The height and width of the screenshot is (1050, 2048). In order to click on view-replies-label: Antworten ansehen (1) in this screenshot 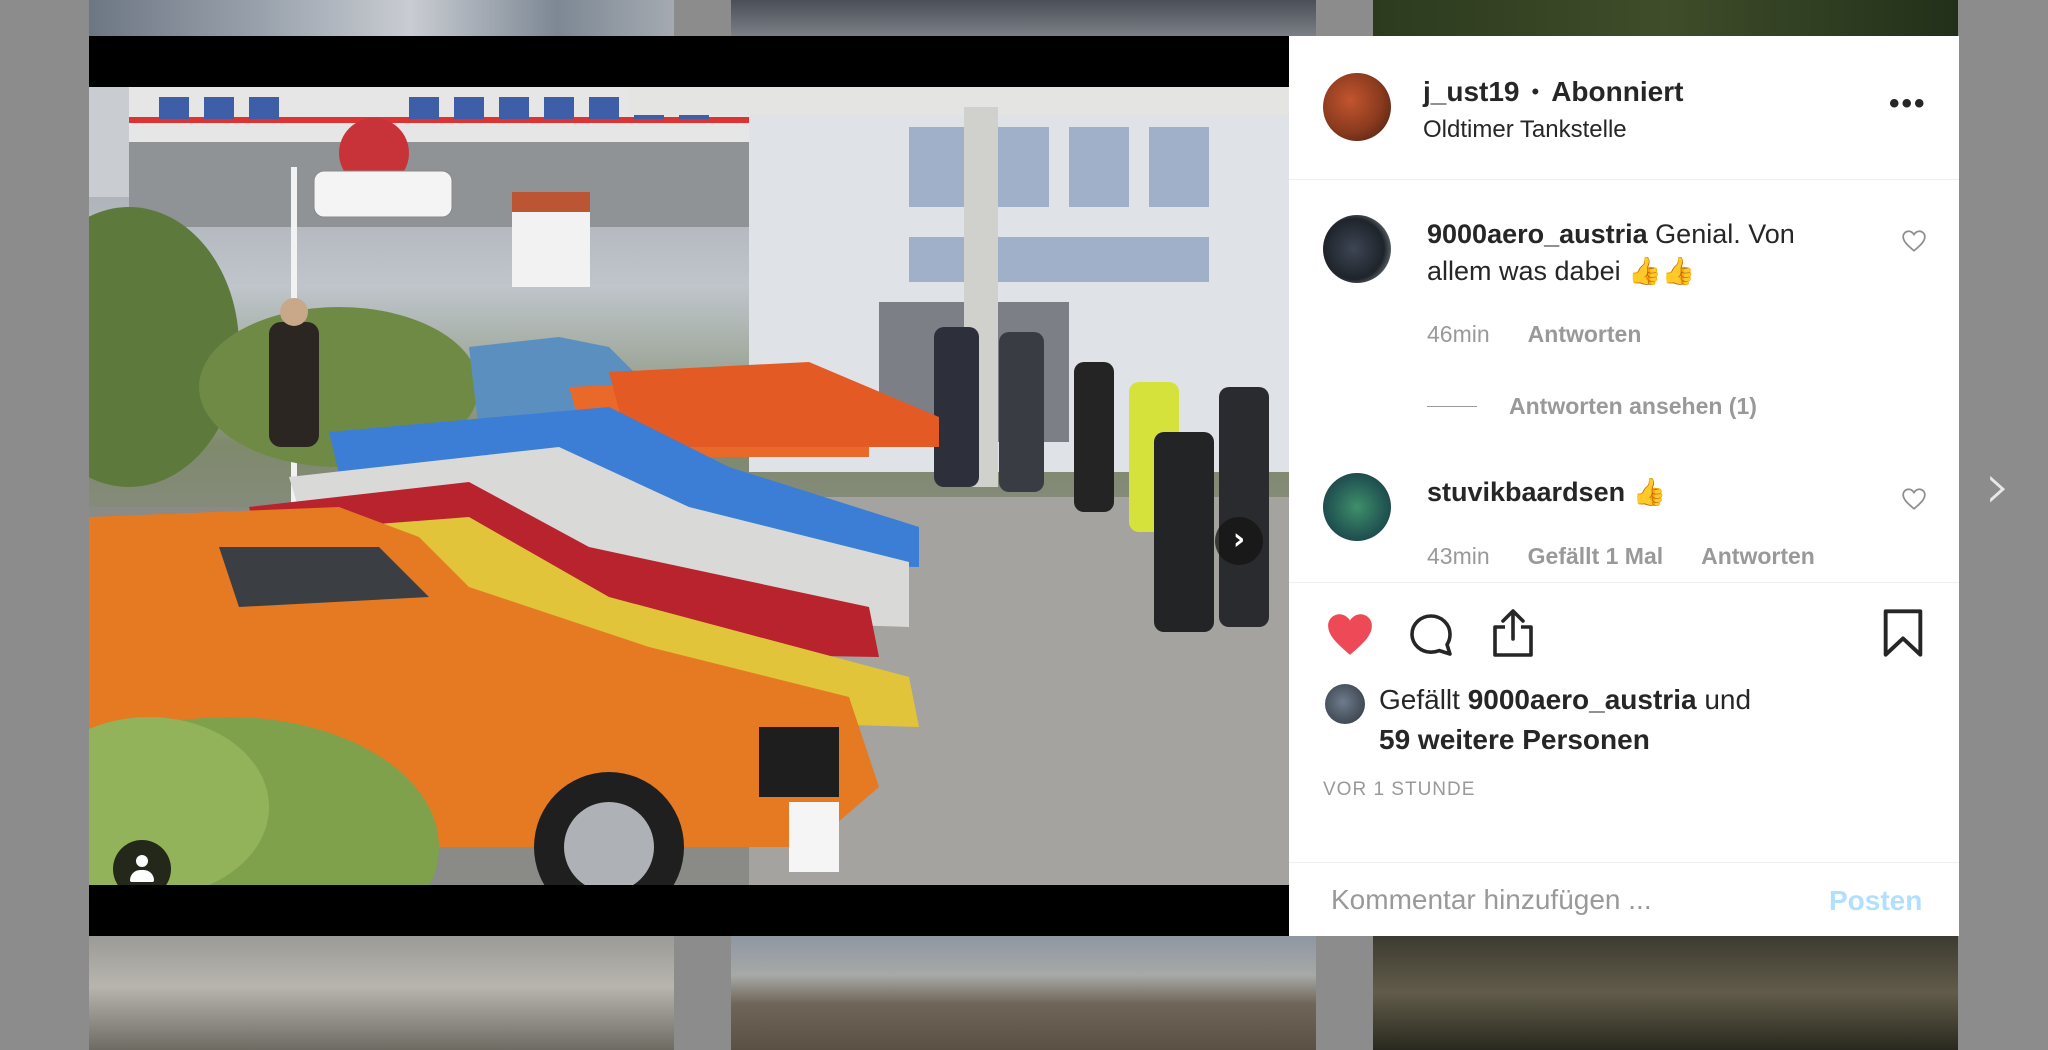, I will do `click(1633, 406)`.